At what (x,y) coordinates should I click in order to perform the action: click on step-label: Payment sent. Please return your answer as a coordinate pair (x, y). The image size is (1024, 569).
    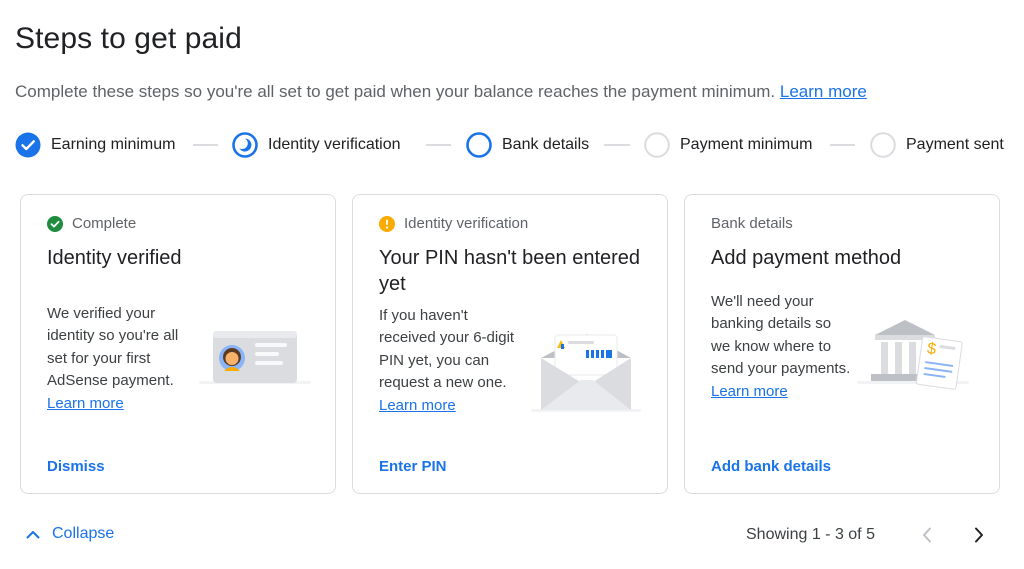
    Looking at the image, I should click on (955, 144).